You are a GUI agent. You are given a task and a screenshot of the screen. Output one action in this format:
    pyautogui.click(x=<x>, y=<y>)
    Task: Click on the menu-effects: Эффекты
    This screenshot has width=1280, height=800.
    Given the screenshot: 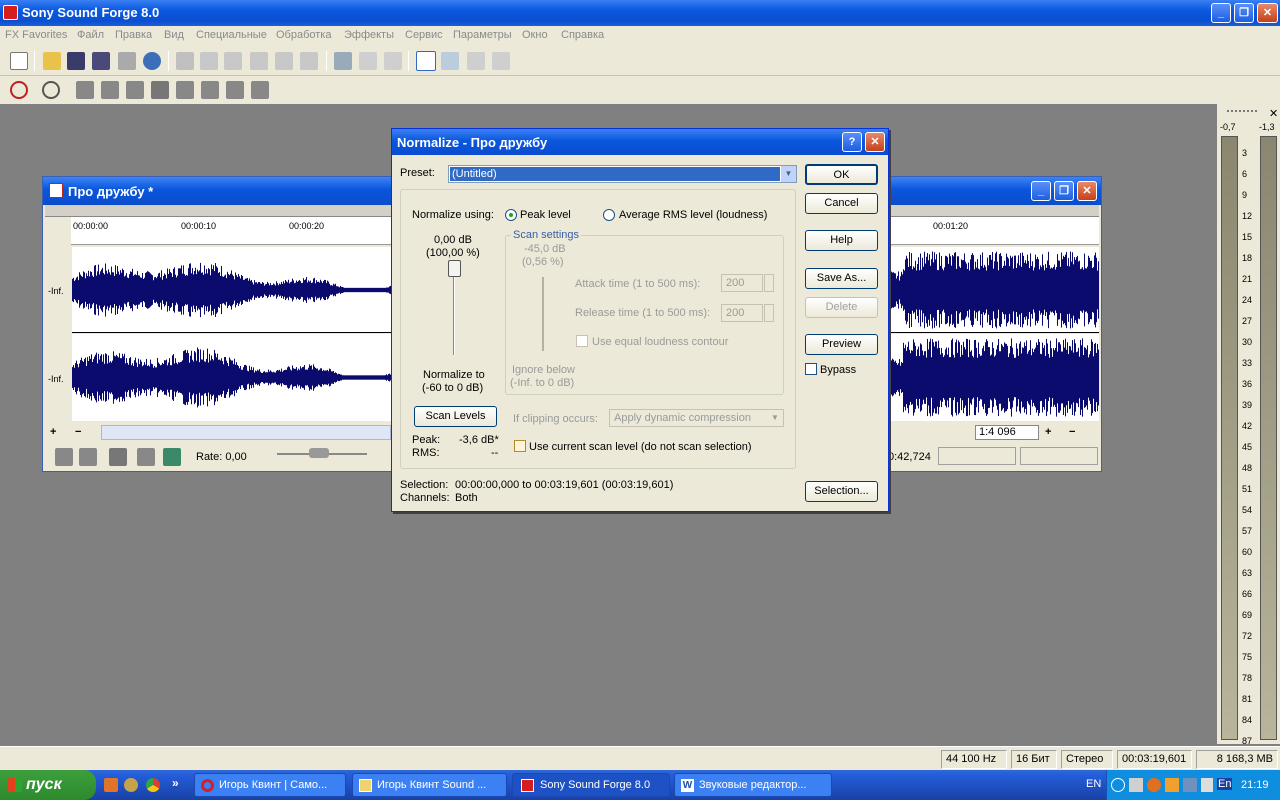 What is the action you would take?
    pyautogui.click(x=369, y=35)
    